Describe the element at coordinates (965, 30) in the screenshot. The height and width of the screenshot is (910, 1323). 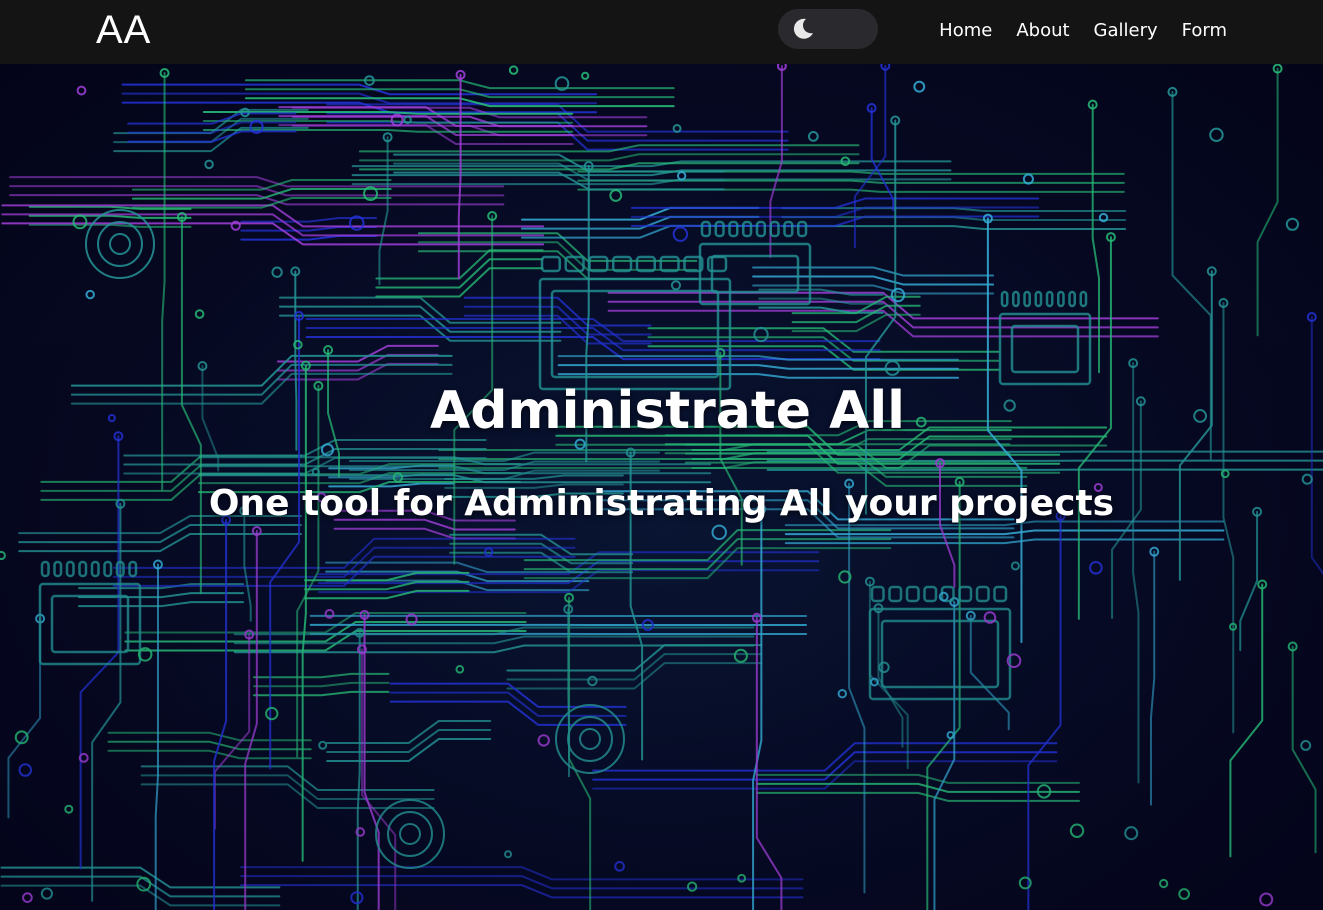
I see `nav-link-home: Home` at that location.